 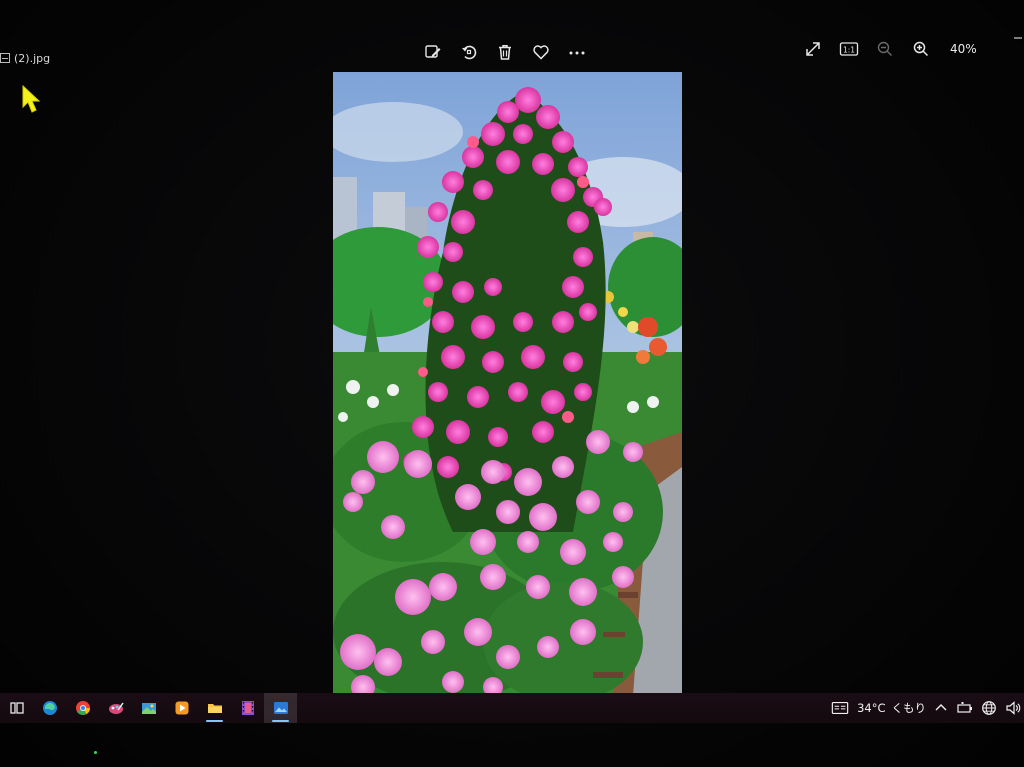 I want to click on show-hidden-icons-button, so click(x=941, y=708).